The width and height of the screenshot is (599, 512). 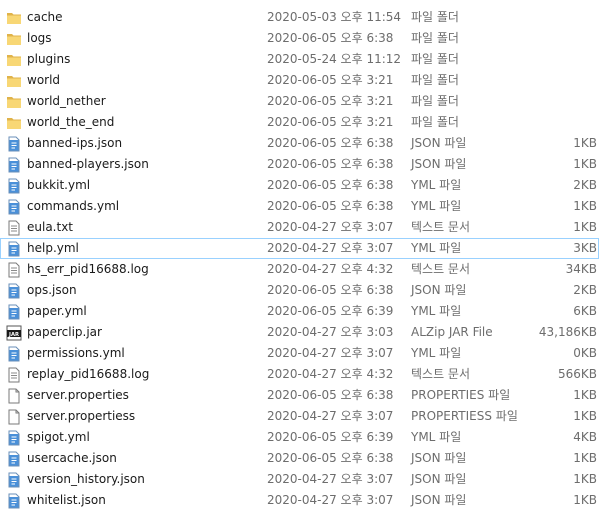 I want to click on file-row: logs 2020-06-05 오후 6:38 파일 폴더, so click(x=299, y=38).